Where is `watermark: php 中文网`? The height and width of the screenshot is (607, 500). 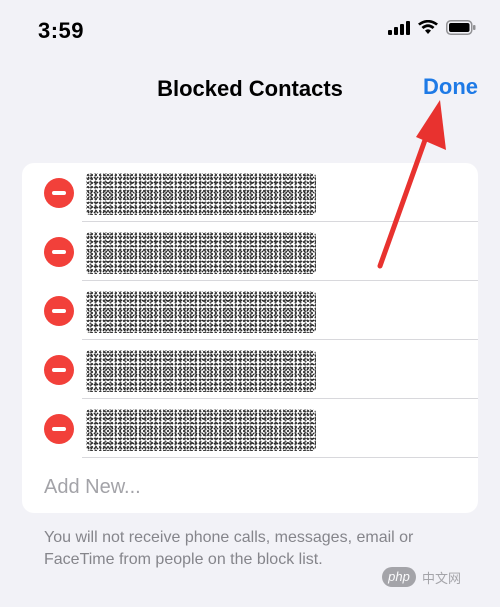 watermark: php 中文网 is located at coordinates (421, 577).